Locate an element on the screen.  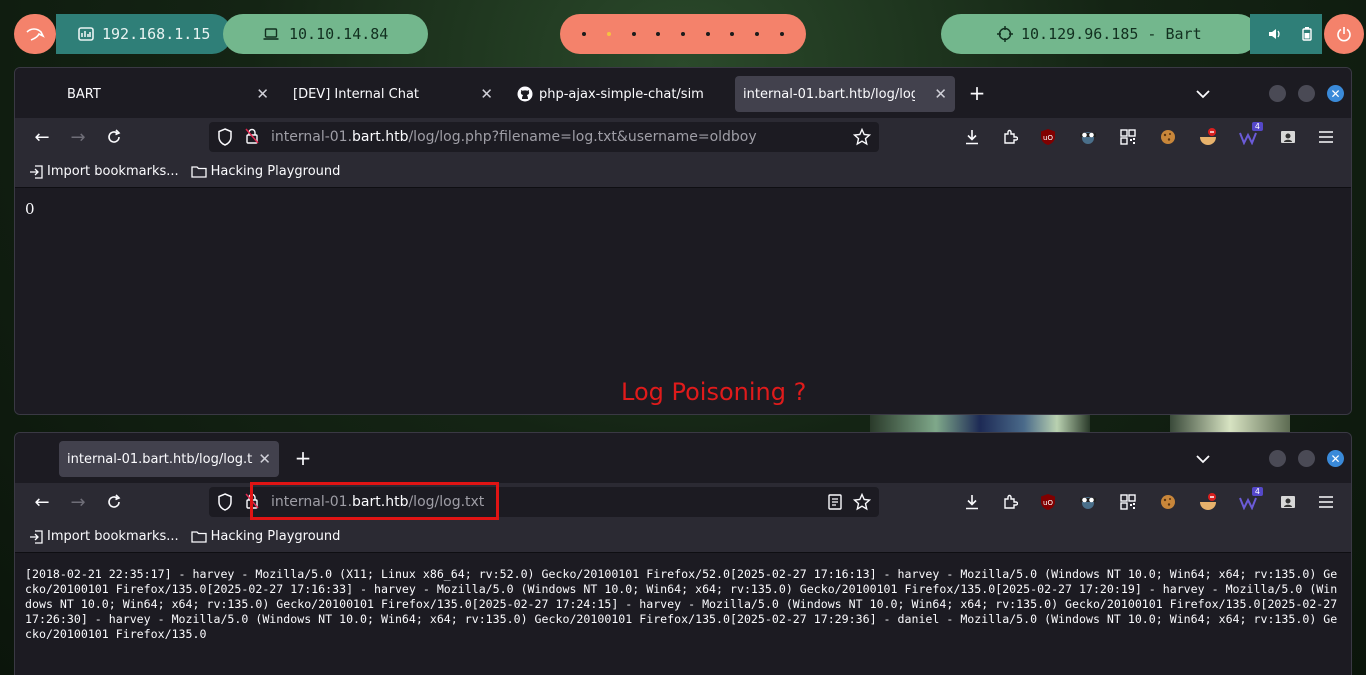
workspace-switcher is located at coordinates (683, 34).